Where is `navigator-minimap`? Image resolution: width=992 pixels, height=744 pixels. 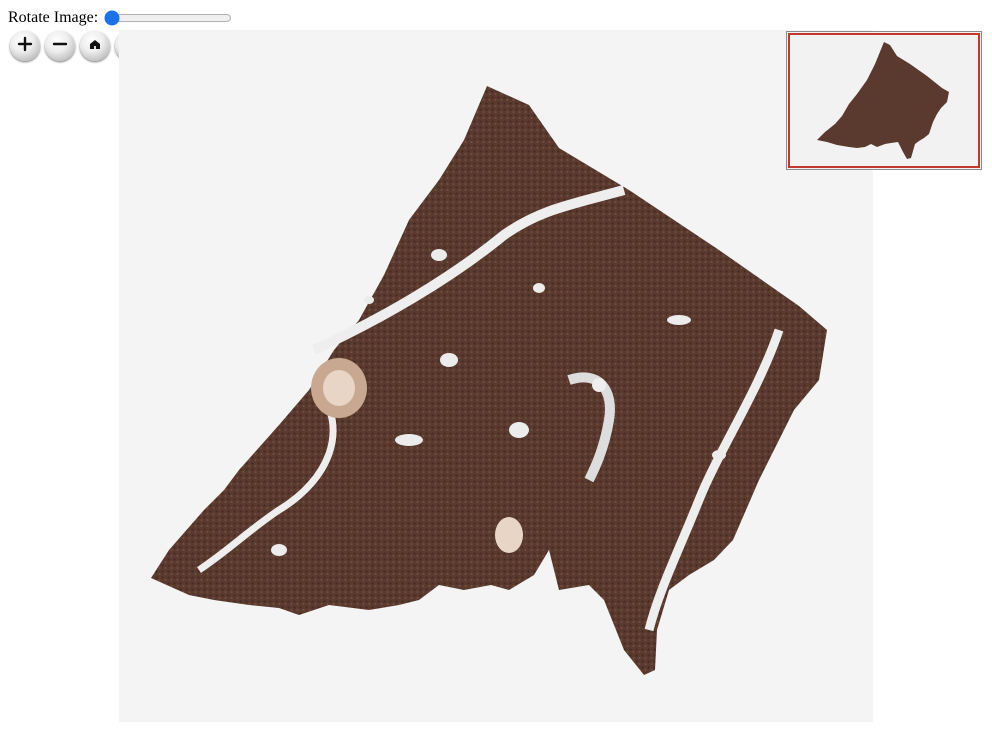 navigator-minimap is located at coordinates (884, 100).